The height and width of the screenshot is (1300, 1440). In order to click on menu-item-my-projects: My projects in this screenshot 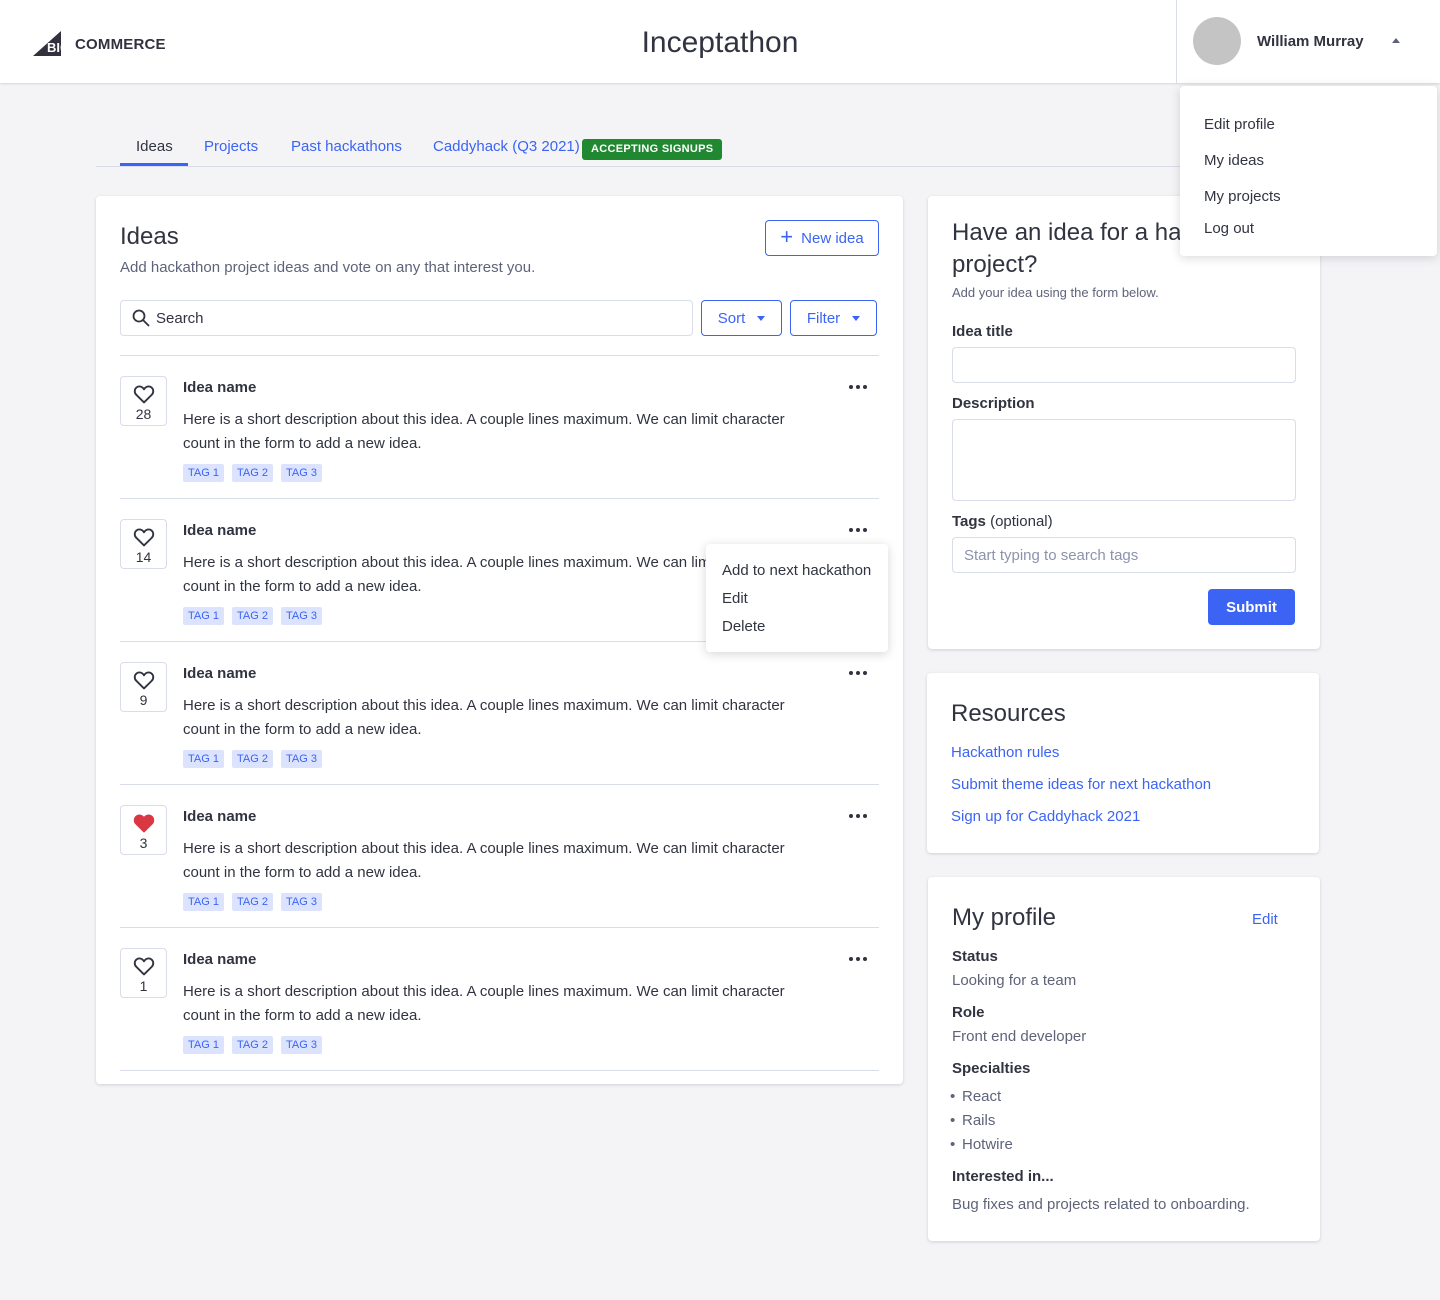, I will do `click(1242, 196)`.